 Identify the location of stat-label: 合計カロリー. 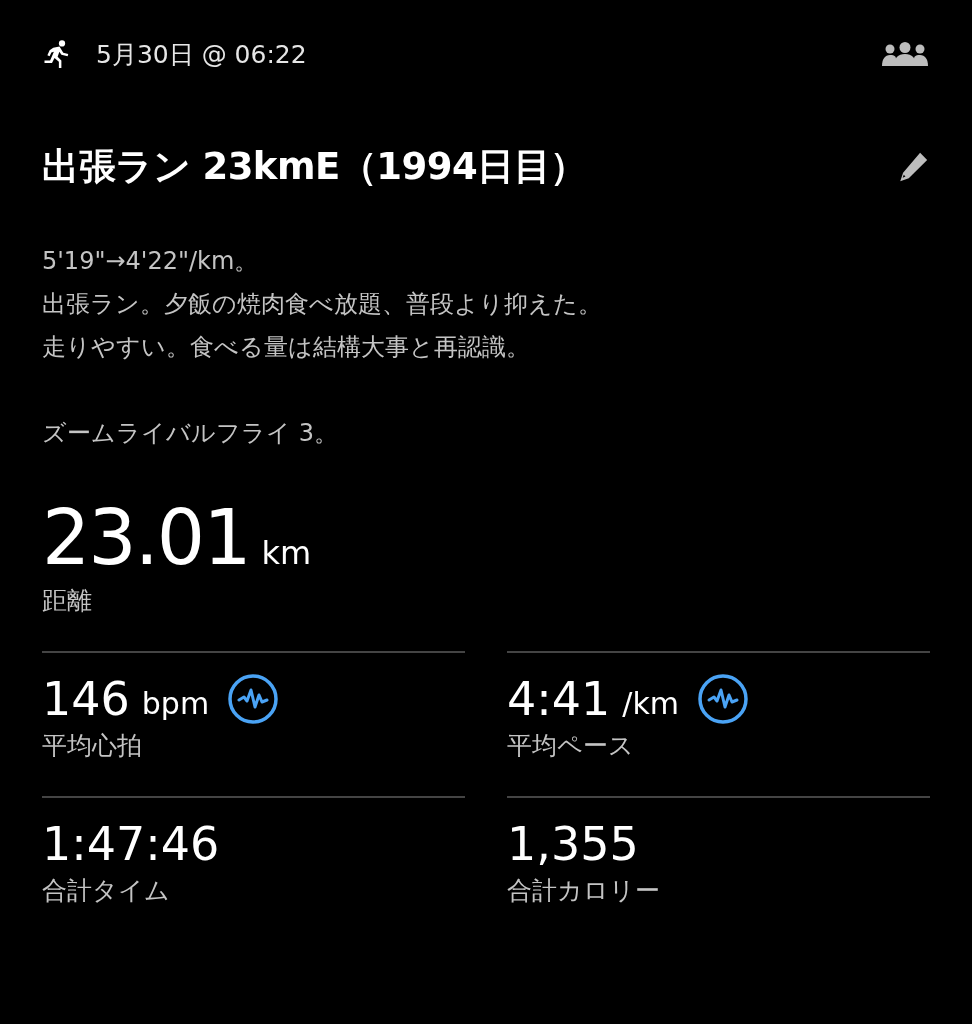
(584, 891).